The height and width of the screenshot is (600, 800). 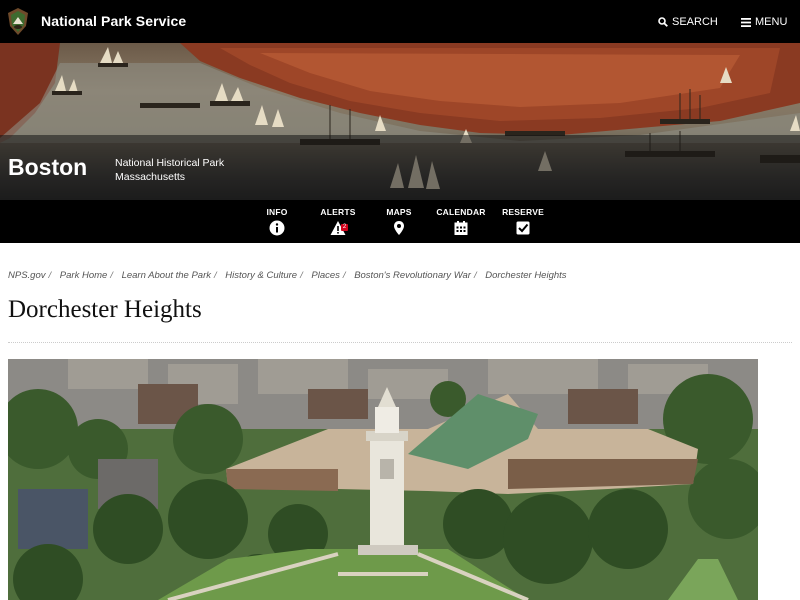 I want to click on menu-label: MENU, so click(x=771, y=22).